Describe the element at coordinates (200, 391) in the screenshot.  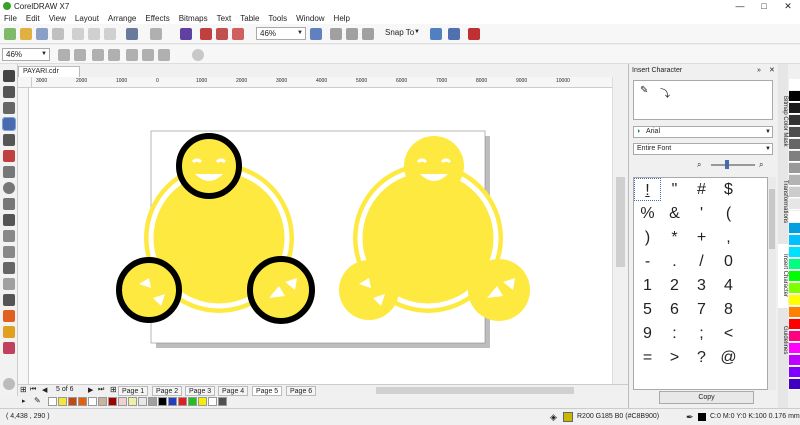
I see `page-tab-3: Page 3` at that location.